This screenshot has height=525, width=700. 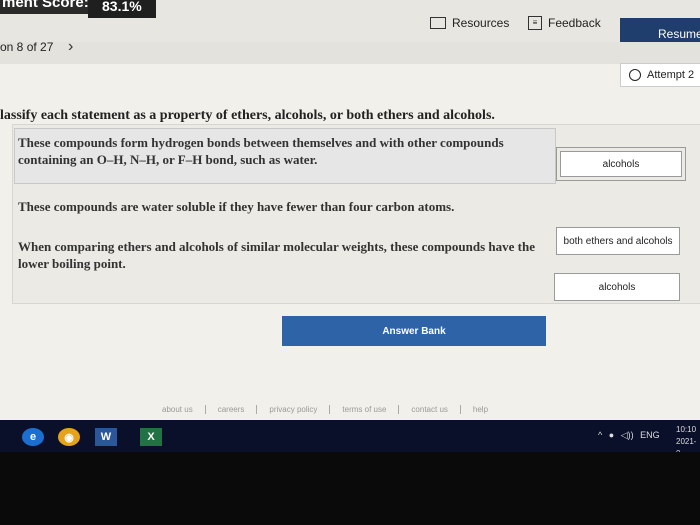 I want to click on attempt-icon, so click(x=635, y=75).